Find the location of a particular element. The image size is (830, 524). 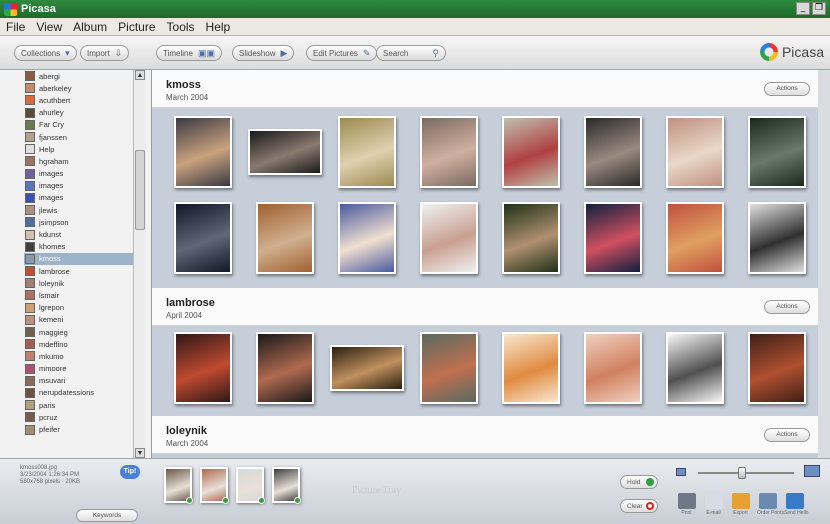

menu-tools: Tools is located at coordinates (181, 27).